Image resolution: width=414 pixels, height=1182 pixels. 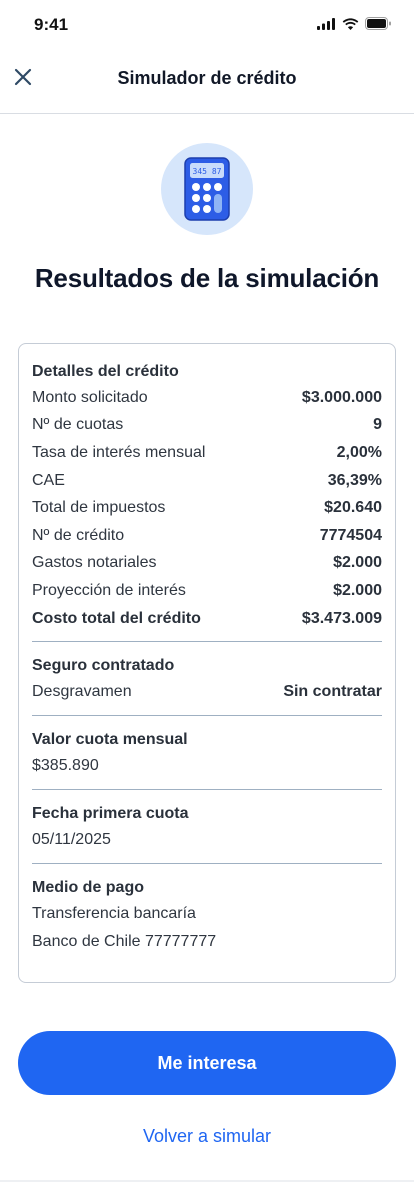 I want to click on first-payment-date: 05/11/2025, so click(x=71, y=839).